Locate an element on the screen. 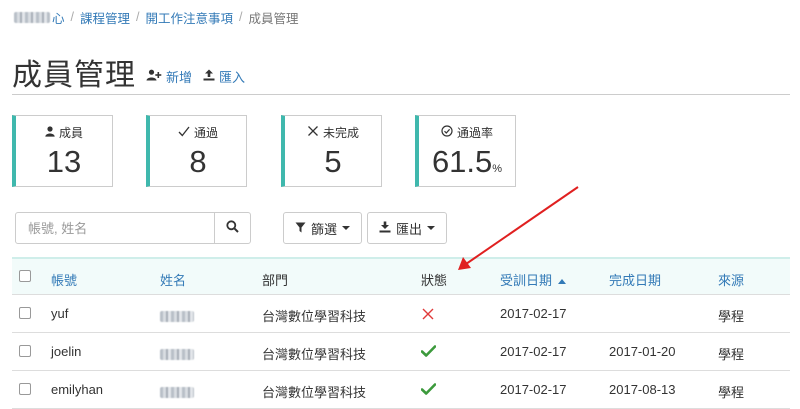 This screenshot has height=409, width=800. column-header-source: 來源 is located at coordinates (731, 279).